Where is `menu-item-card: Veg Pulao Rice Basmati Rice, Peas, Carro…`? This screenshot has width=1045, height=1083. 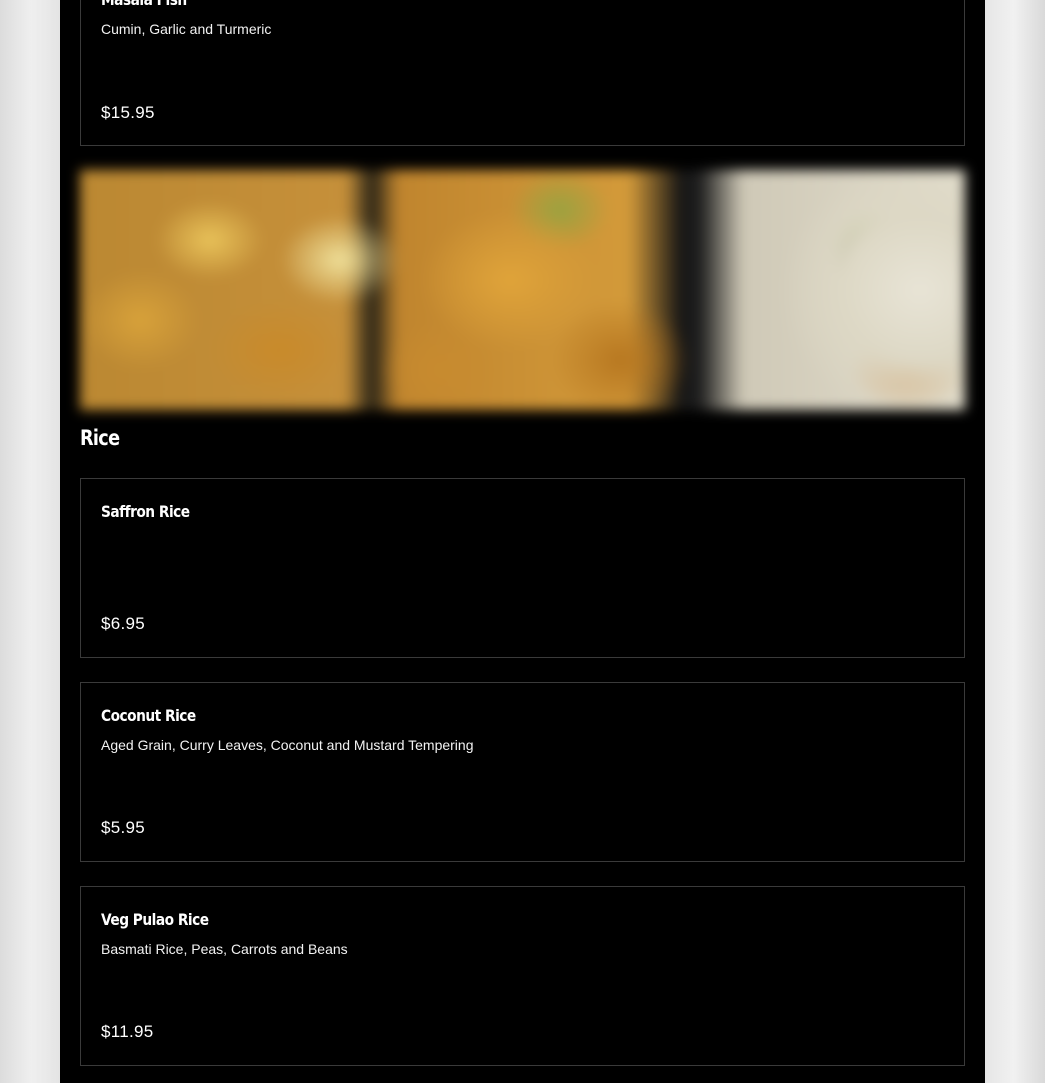 menu-item-card: Veg Pulao Rice Basmati Rice, Peas, Carro… is located at coordinates (522, 976).